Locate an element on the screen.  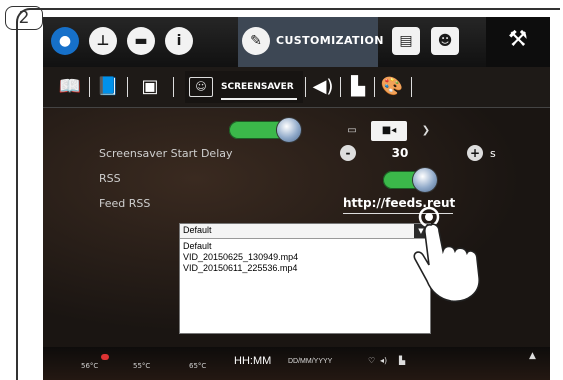
screensaver-icon: ☺ is located at coordinates (201, 87).